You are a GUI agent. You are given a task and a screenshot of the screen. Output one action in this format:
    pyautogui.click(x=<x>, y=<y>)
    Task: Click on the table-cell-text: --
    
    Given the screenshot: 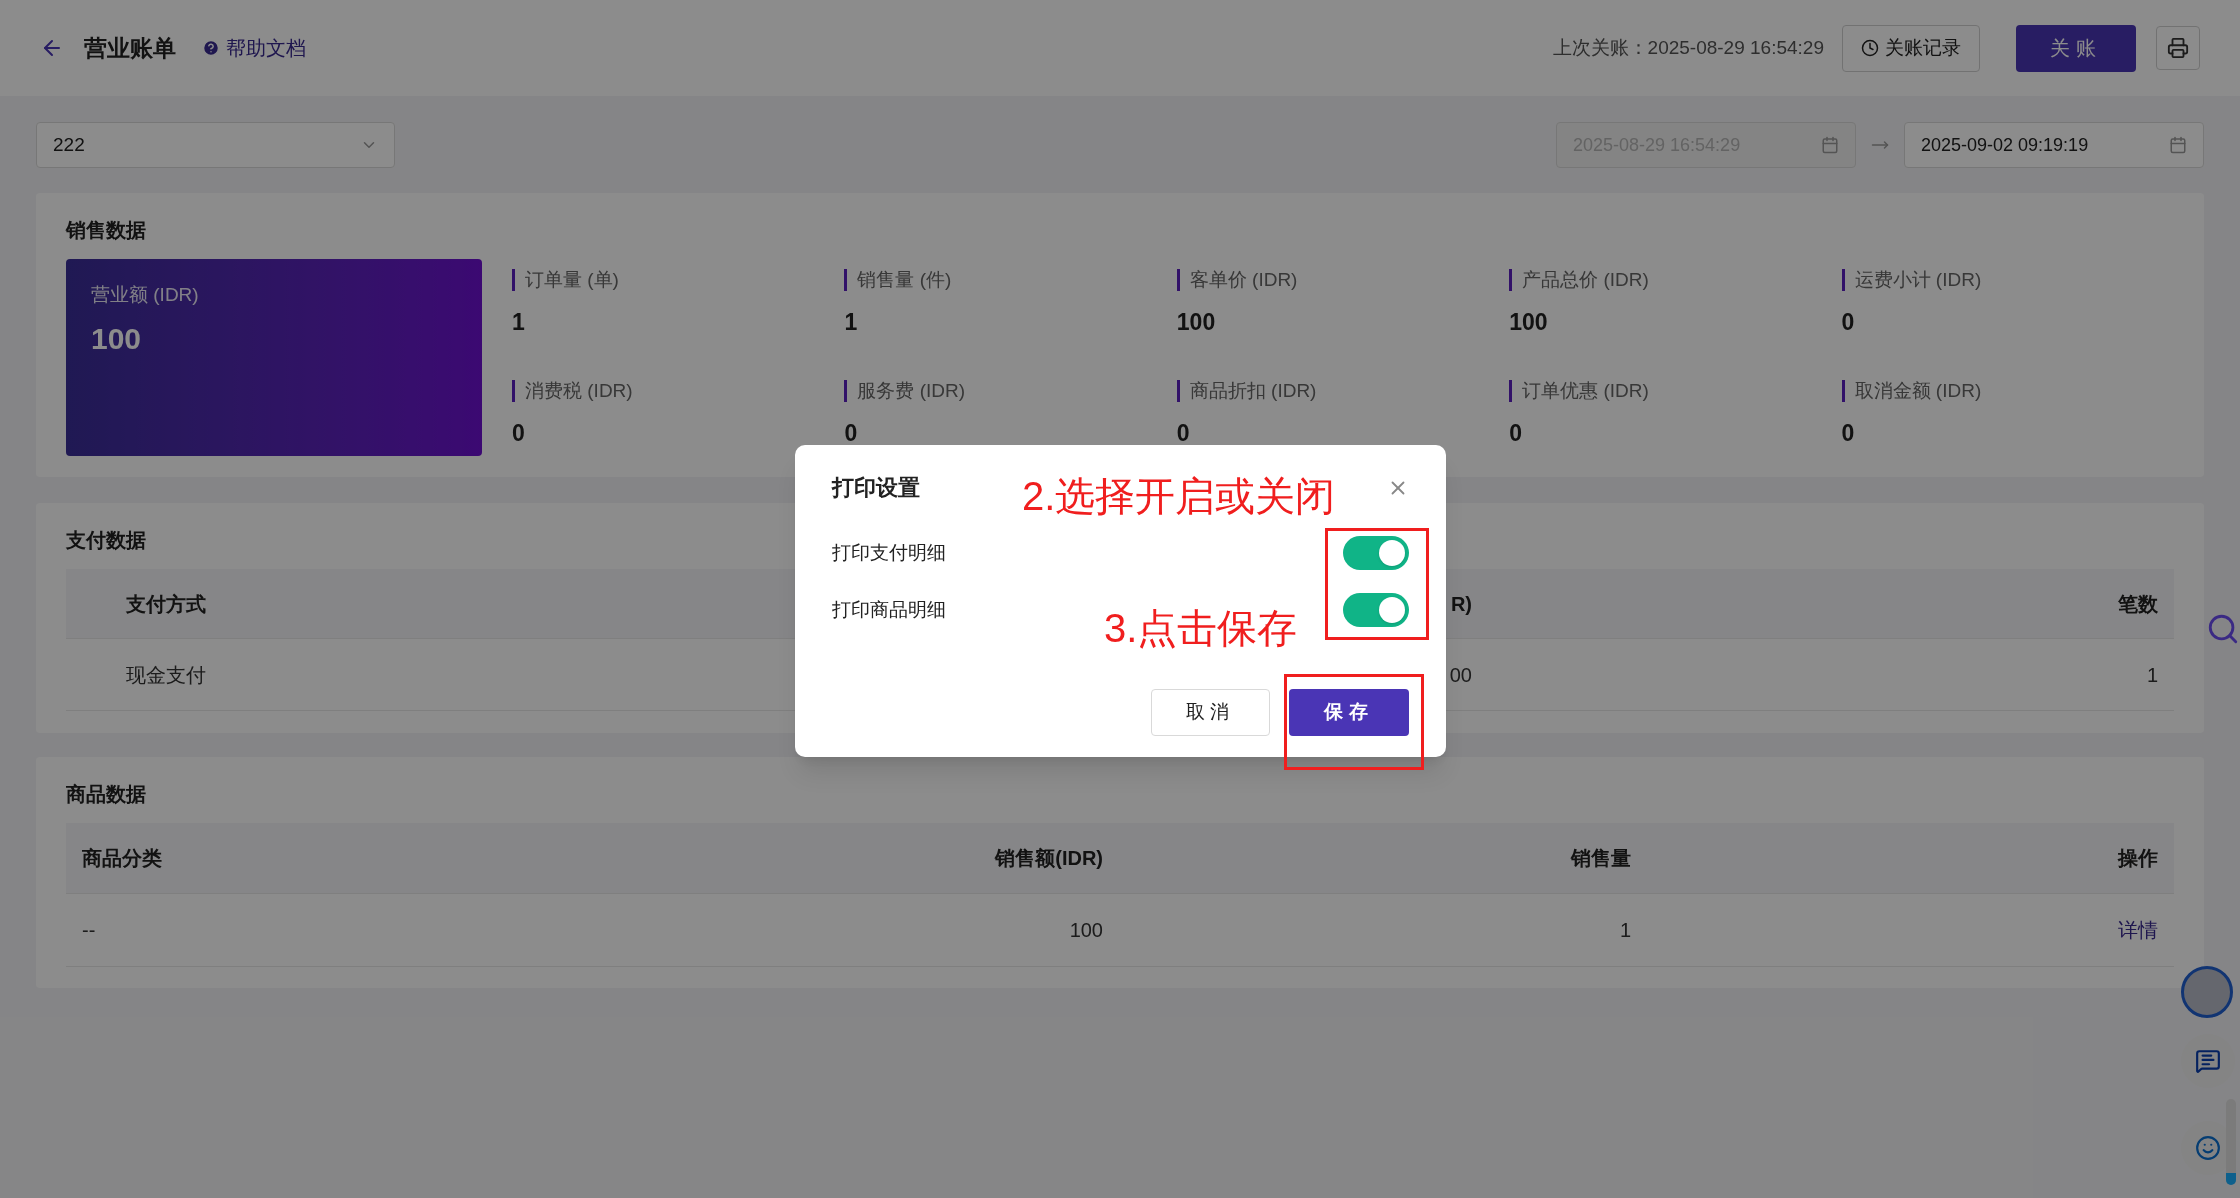 What is the action you would take?
    pyautogui.click(x=89, y=930)
    